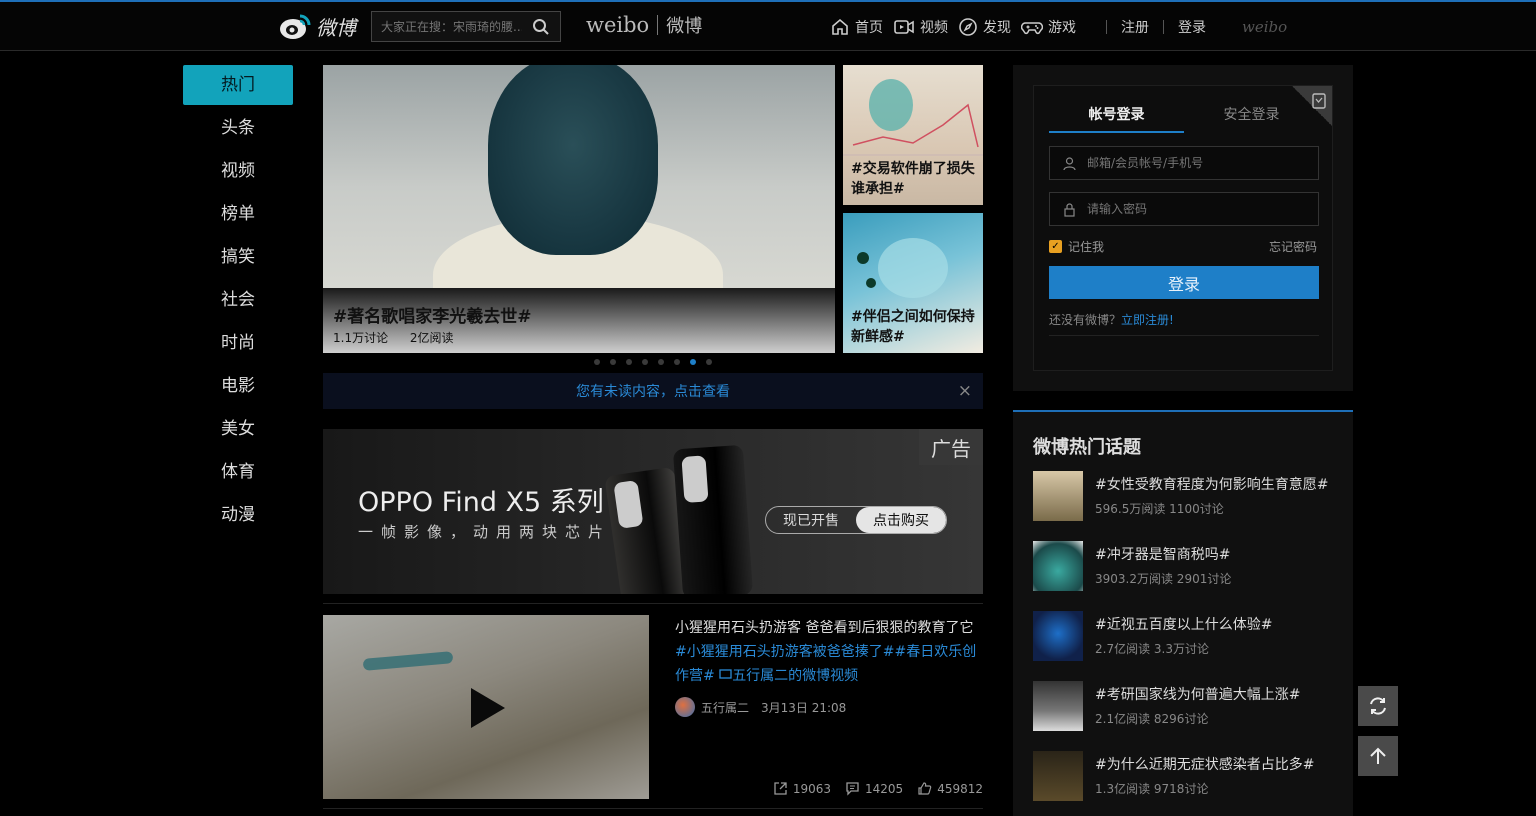 This screenshot has width=1536, height=816. Describe the element at coordinates (913, 135) in the screenshot. I see `carousel-side-card: #交易软件崩了损失谁承担#` at that location.